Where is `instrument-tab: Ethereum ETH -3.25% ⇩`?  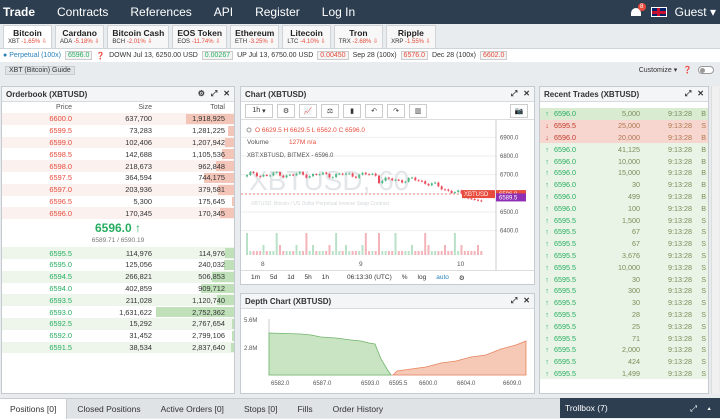 instrument-tab: Ethereum ETH -3.25% ⇩ is located at coordinates (255, 36).